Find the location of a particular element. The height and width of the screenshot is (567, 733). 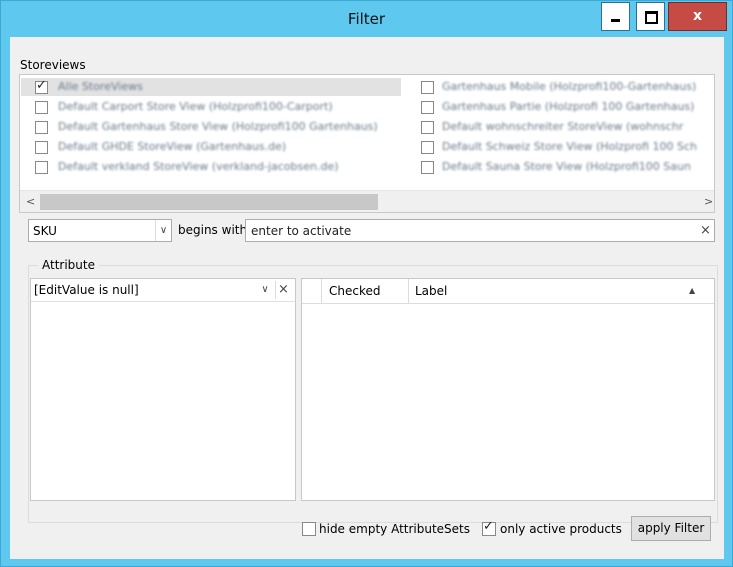

attribute-tree-panel: [EditValue is null] ∨ × is located at coordinates (163, 389).